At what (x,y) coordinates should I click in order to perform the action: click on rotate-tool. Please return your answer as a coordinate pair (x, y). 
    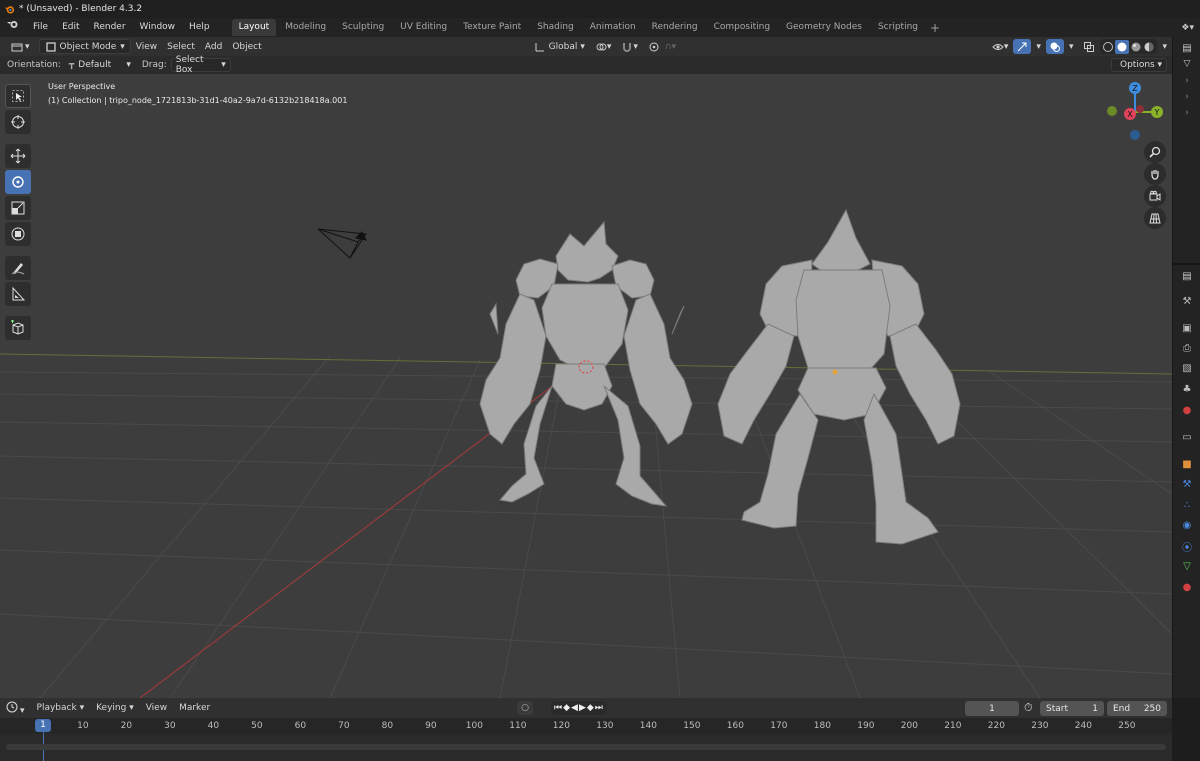
    Looking at the image, I should click on (18, 182).